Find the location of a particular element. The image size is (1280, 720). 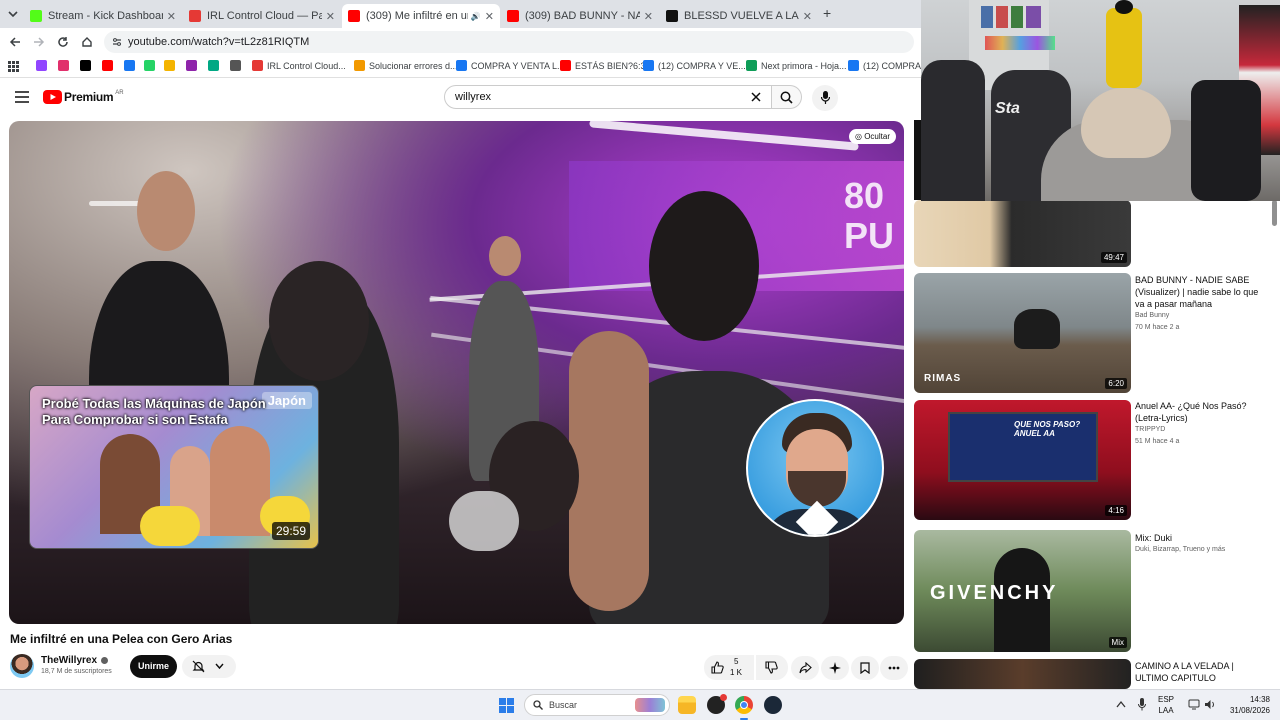

share-icon is located at coordinates (805, 668).